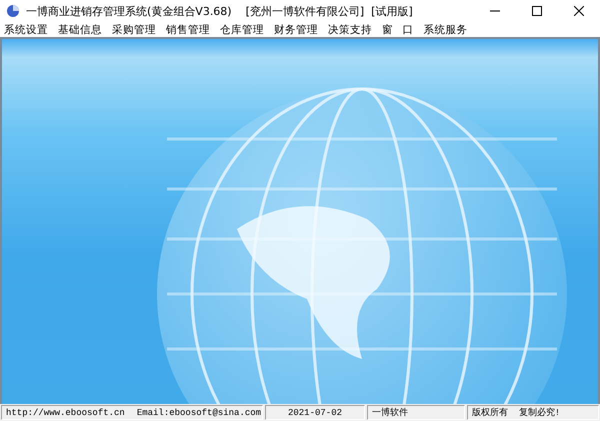 Image resolution: width=600 pixels, height=421 pixels. I want to click on menu-item: 系统设置, so click(26, 29).